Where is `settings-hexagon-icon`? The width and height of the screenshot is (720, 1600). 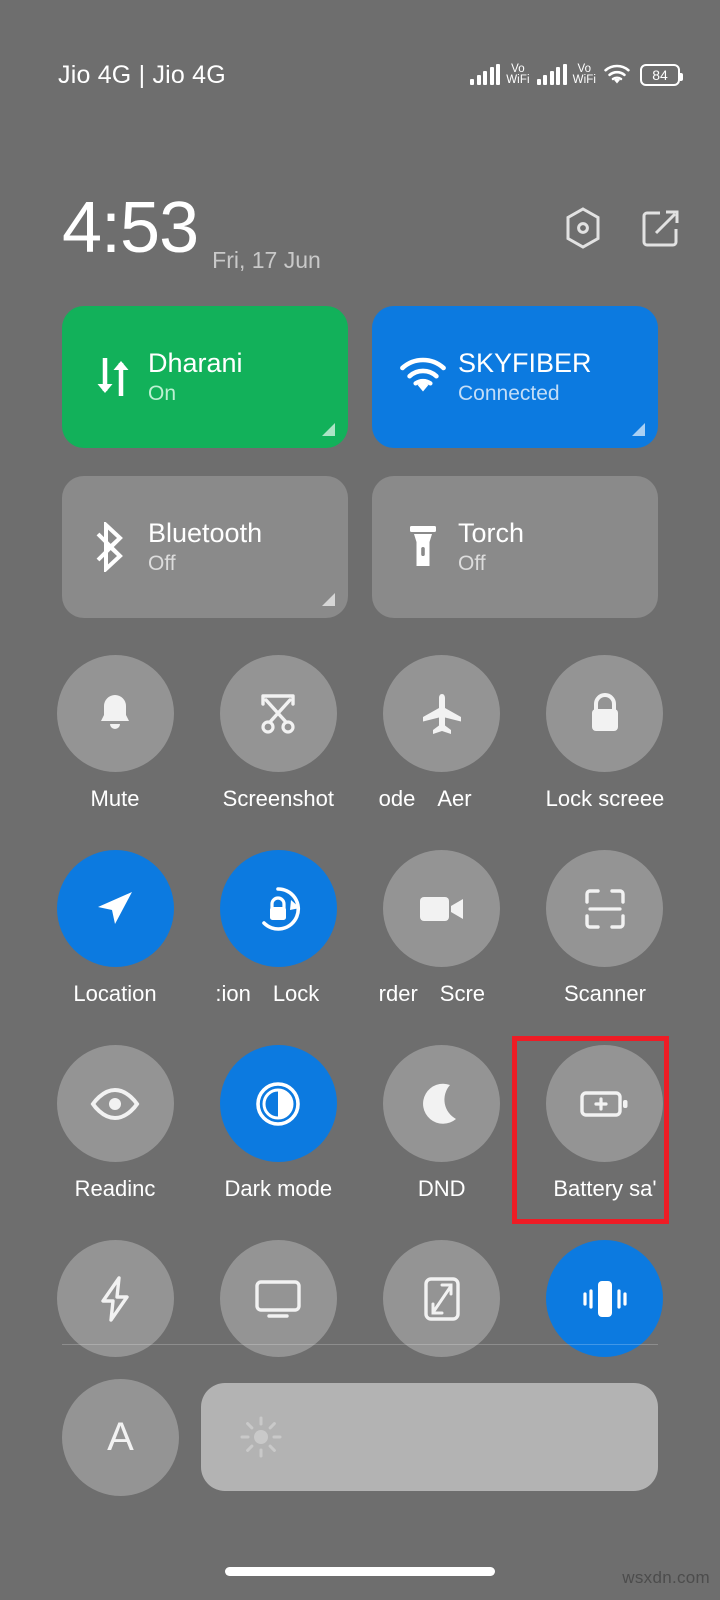 settings-hexagon-icon is located at coordinates (583, 228).